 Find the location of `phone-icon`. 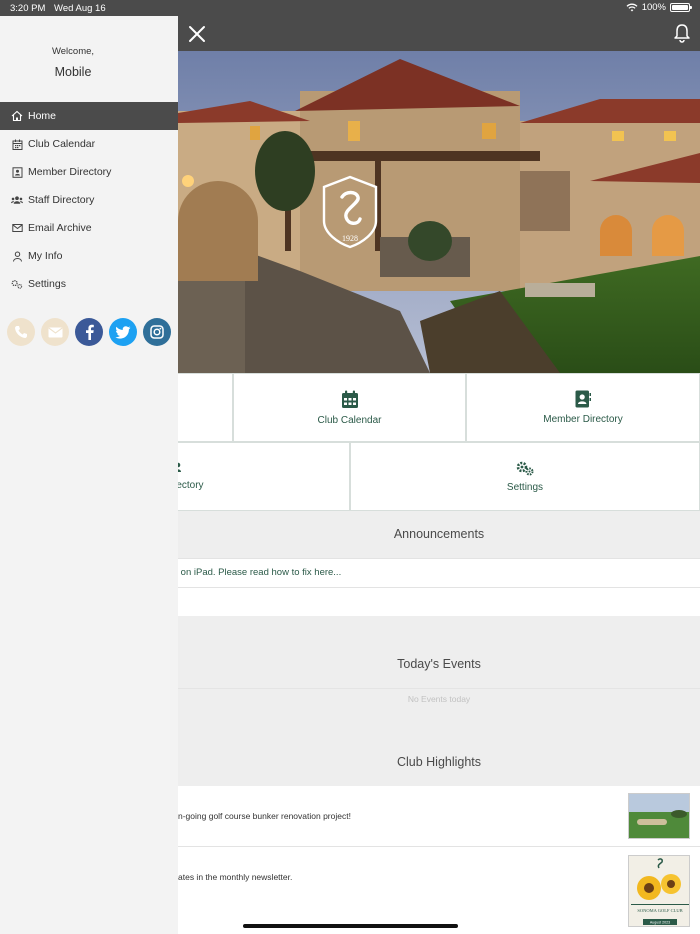

phone-icon is located at coordinates (21, 332).